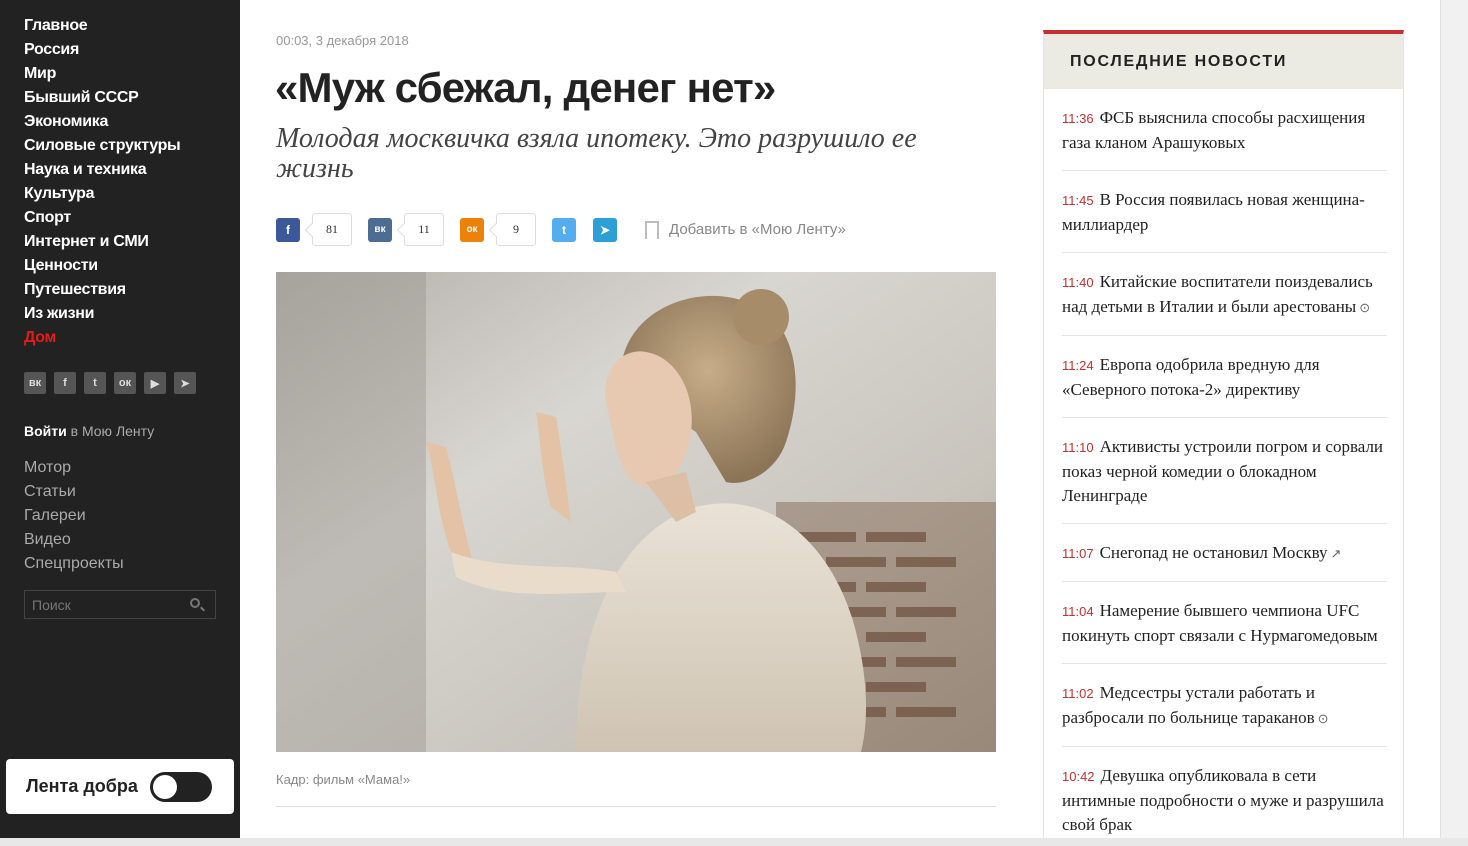  What do you see at coordinates (1078, 200) in the screenshot?
I see `news-time: 11:45` at bounding box center [1078, 200].